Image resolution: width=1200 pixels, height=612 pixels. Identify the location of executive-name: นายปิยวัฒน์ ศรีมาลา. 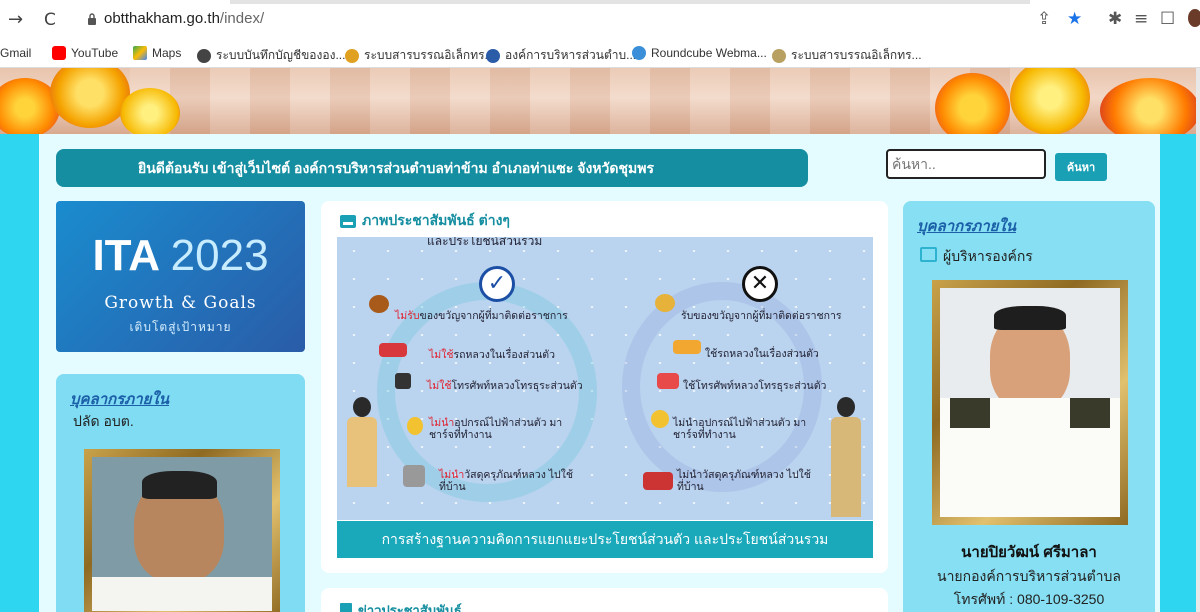
(1029, 552).